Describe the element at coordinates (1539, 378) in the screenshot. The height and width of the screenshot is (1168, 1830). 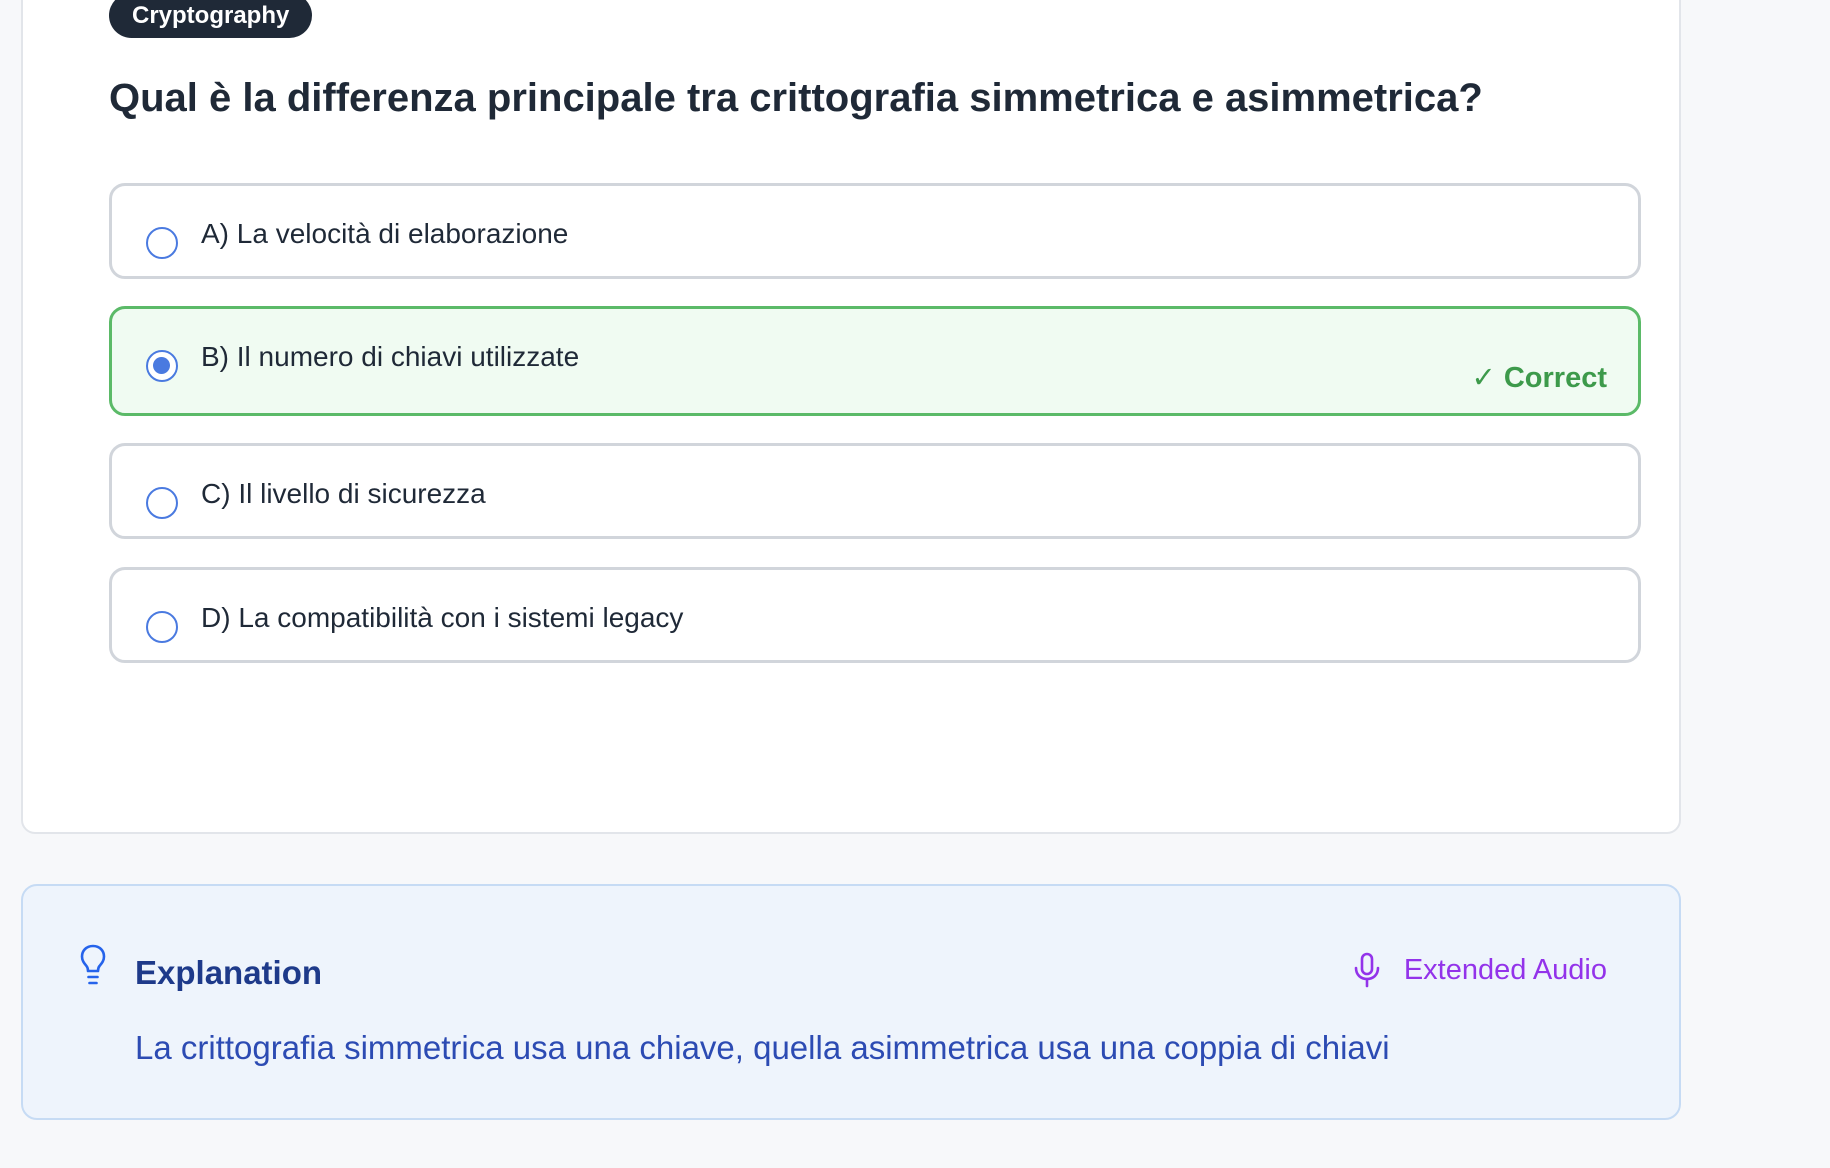
I see `correct-status-badge: ✓ Correct` at that location.